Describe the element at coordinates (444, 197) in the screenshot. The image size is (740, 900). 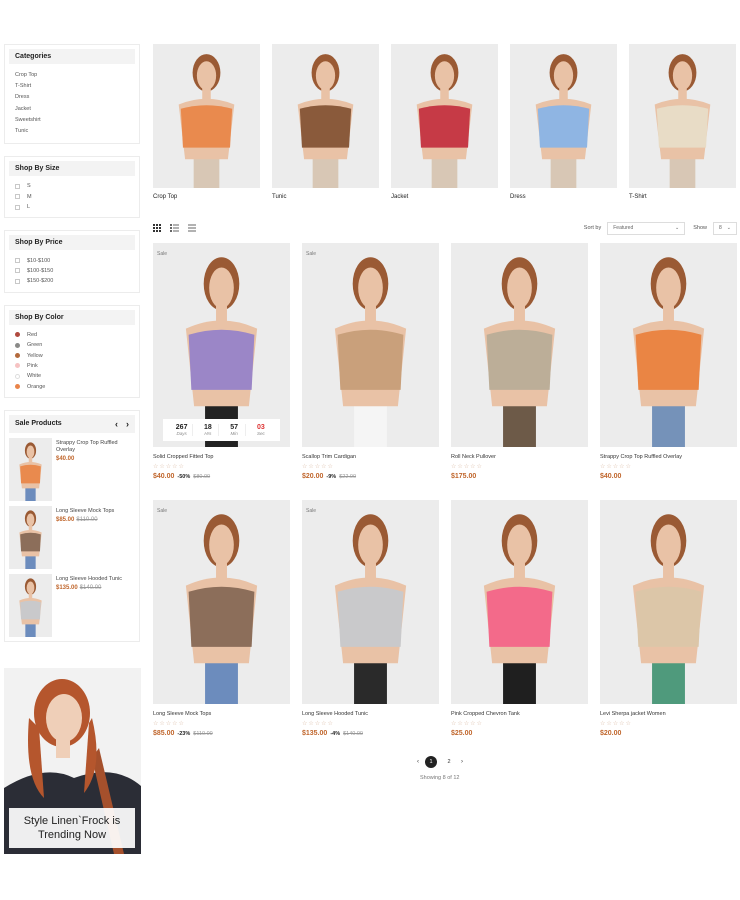
I see `category-label: Jacket` at that location.